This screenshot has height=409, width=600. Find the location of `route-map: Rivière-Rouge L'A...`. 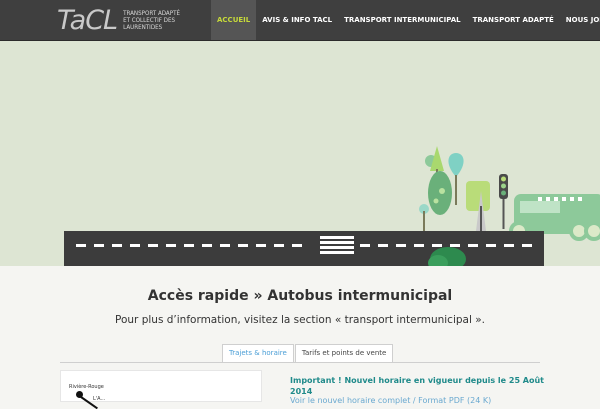

route-map: Rivière-Rouge L'A... is located at coordinates (161, 389).